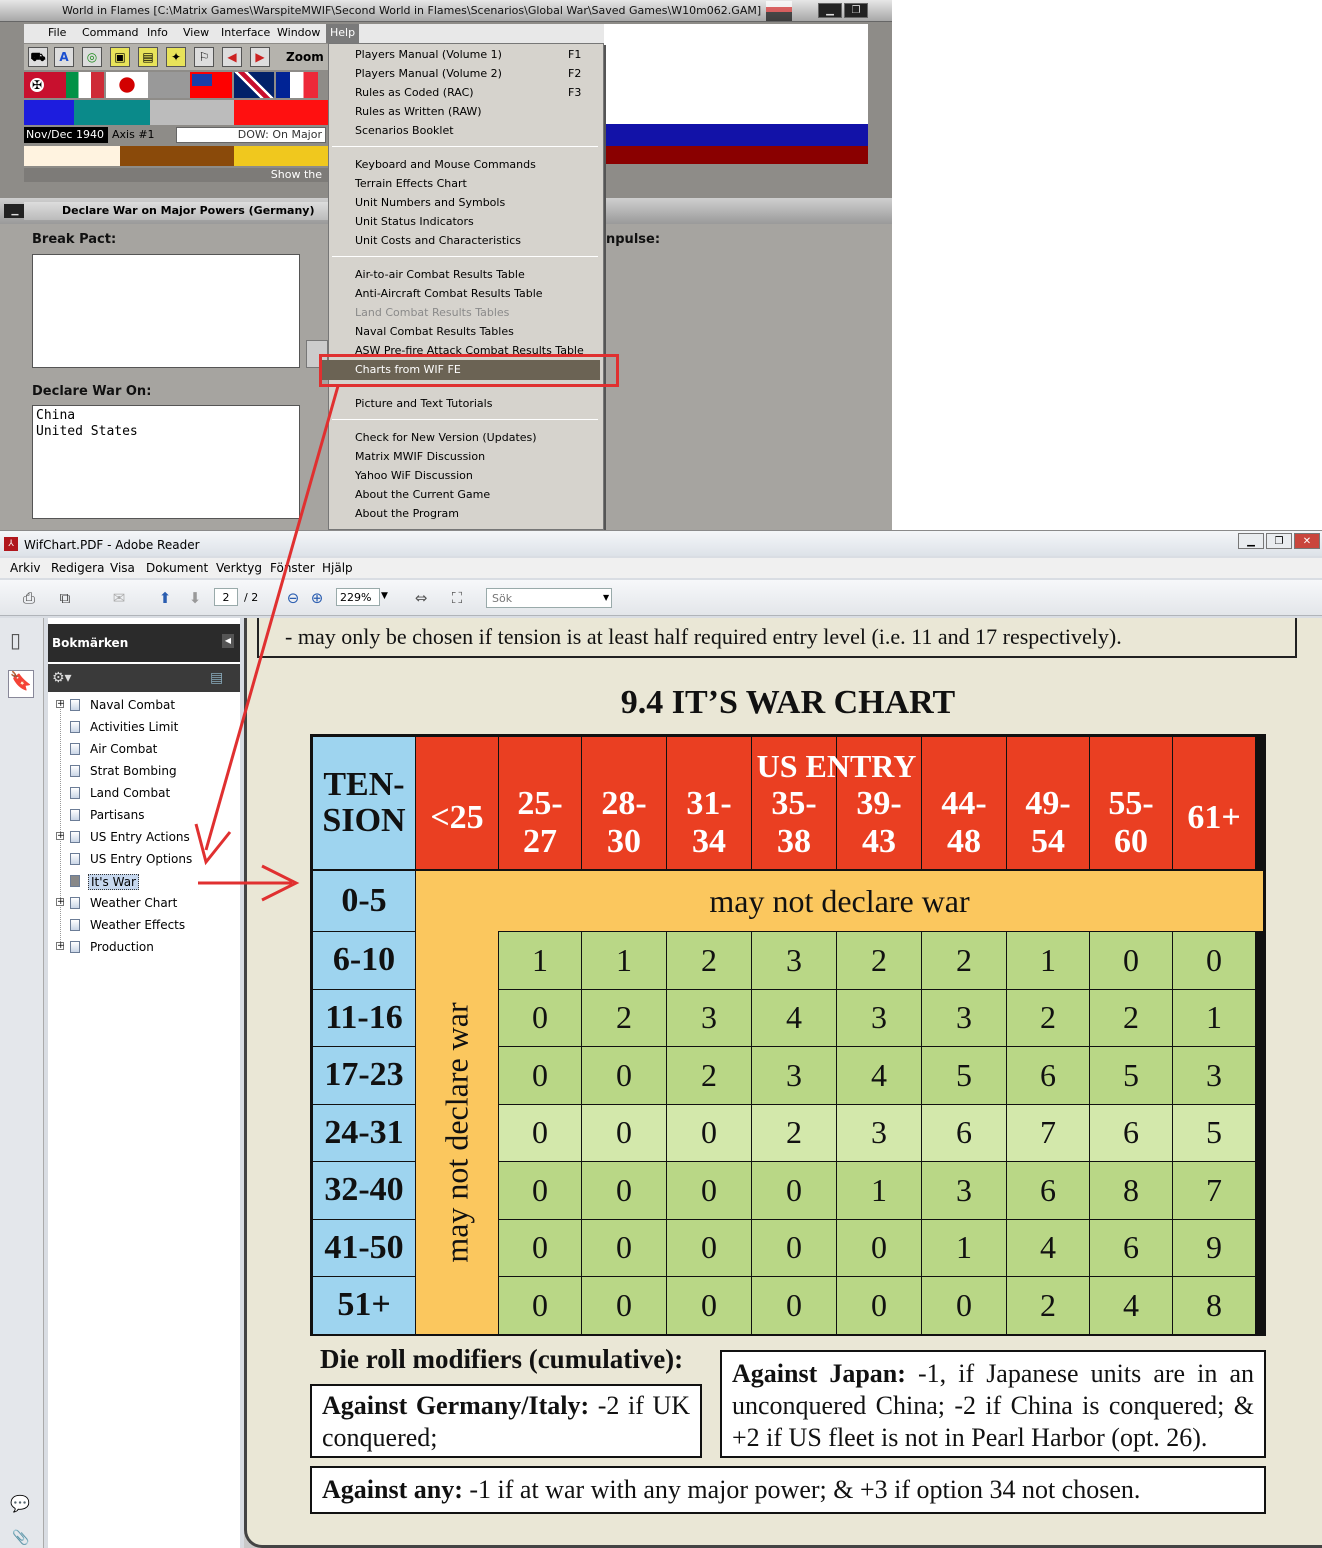  What do you see at coordinates (62, 678) in the screenshot?
I see `options-gear-icon: ⚙▾` at bounding box center [62, 678].